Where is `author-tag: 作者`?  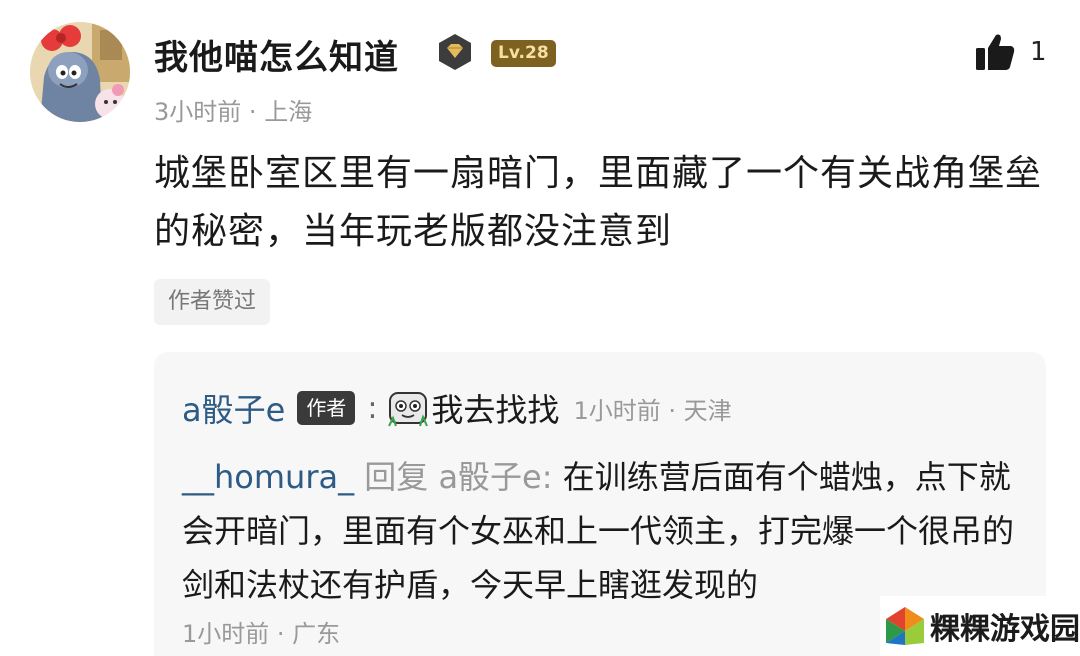
author-tag: 作者 is located at coordinates (326, 408).